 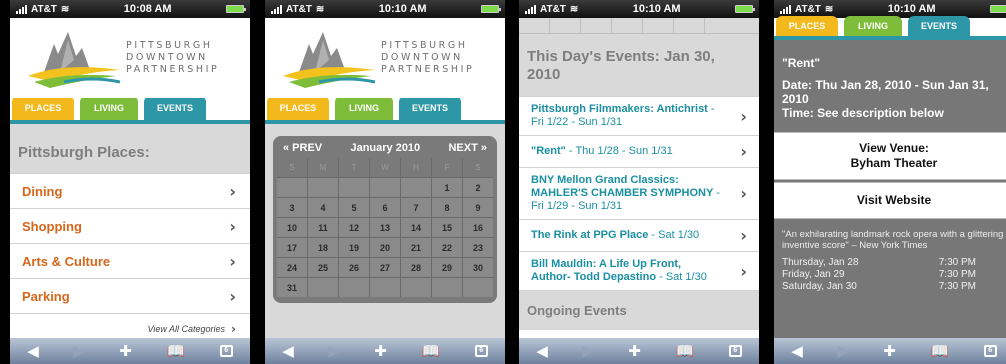 What do you see at coordinates (354, 227) in the screenshot?
I see `calendar-day: 12` at bounding box center [354, 227].